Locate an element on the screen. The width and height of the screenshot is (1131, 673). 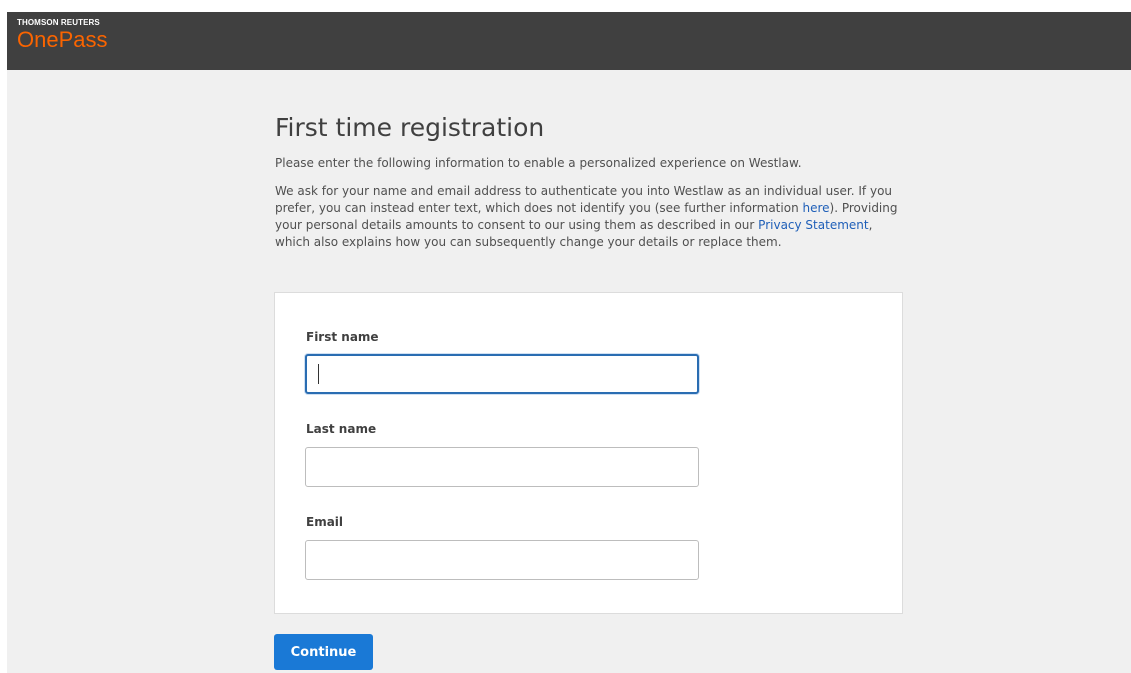
brand-logo-onepass: OnePass is located at coordinates (62, 40).